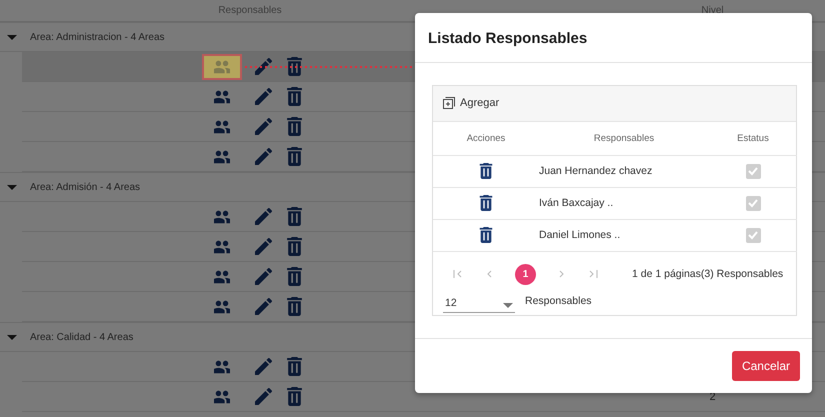 This screenshot has width=825, height=417. I want to click on table-cell: Daniel Limones .., so click(579, 235).